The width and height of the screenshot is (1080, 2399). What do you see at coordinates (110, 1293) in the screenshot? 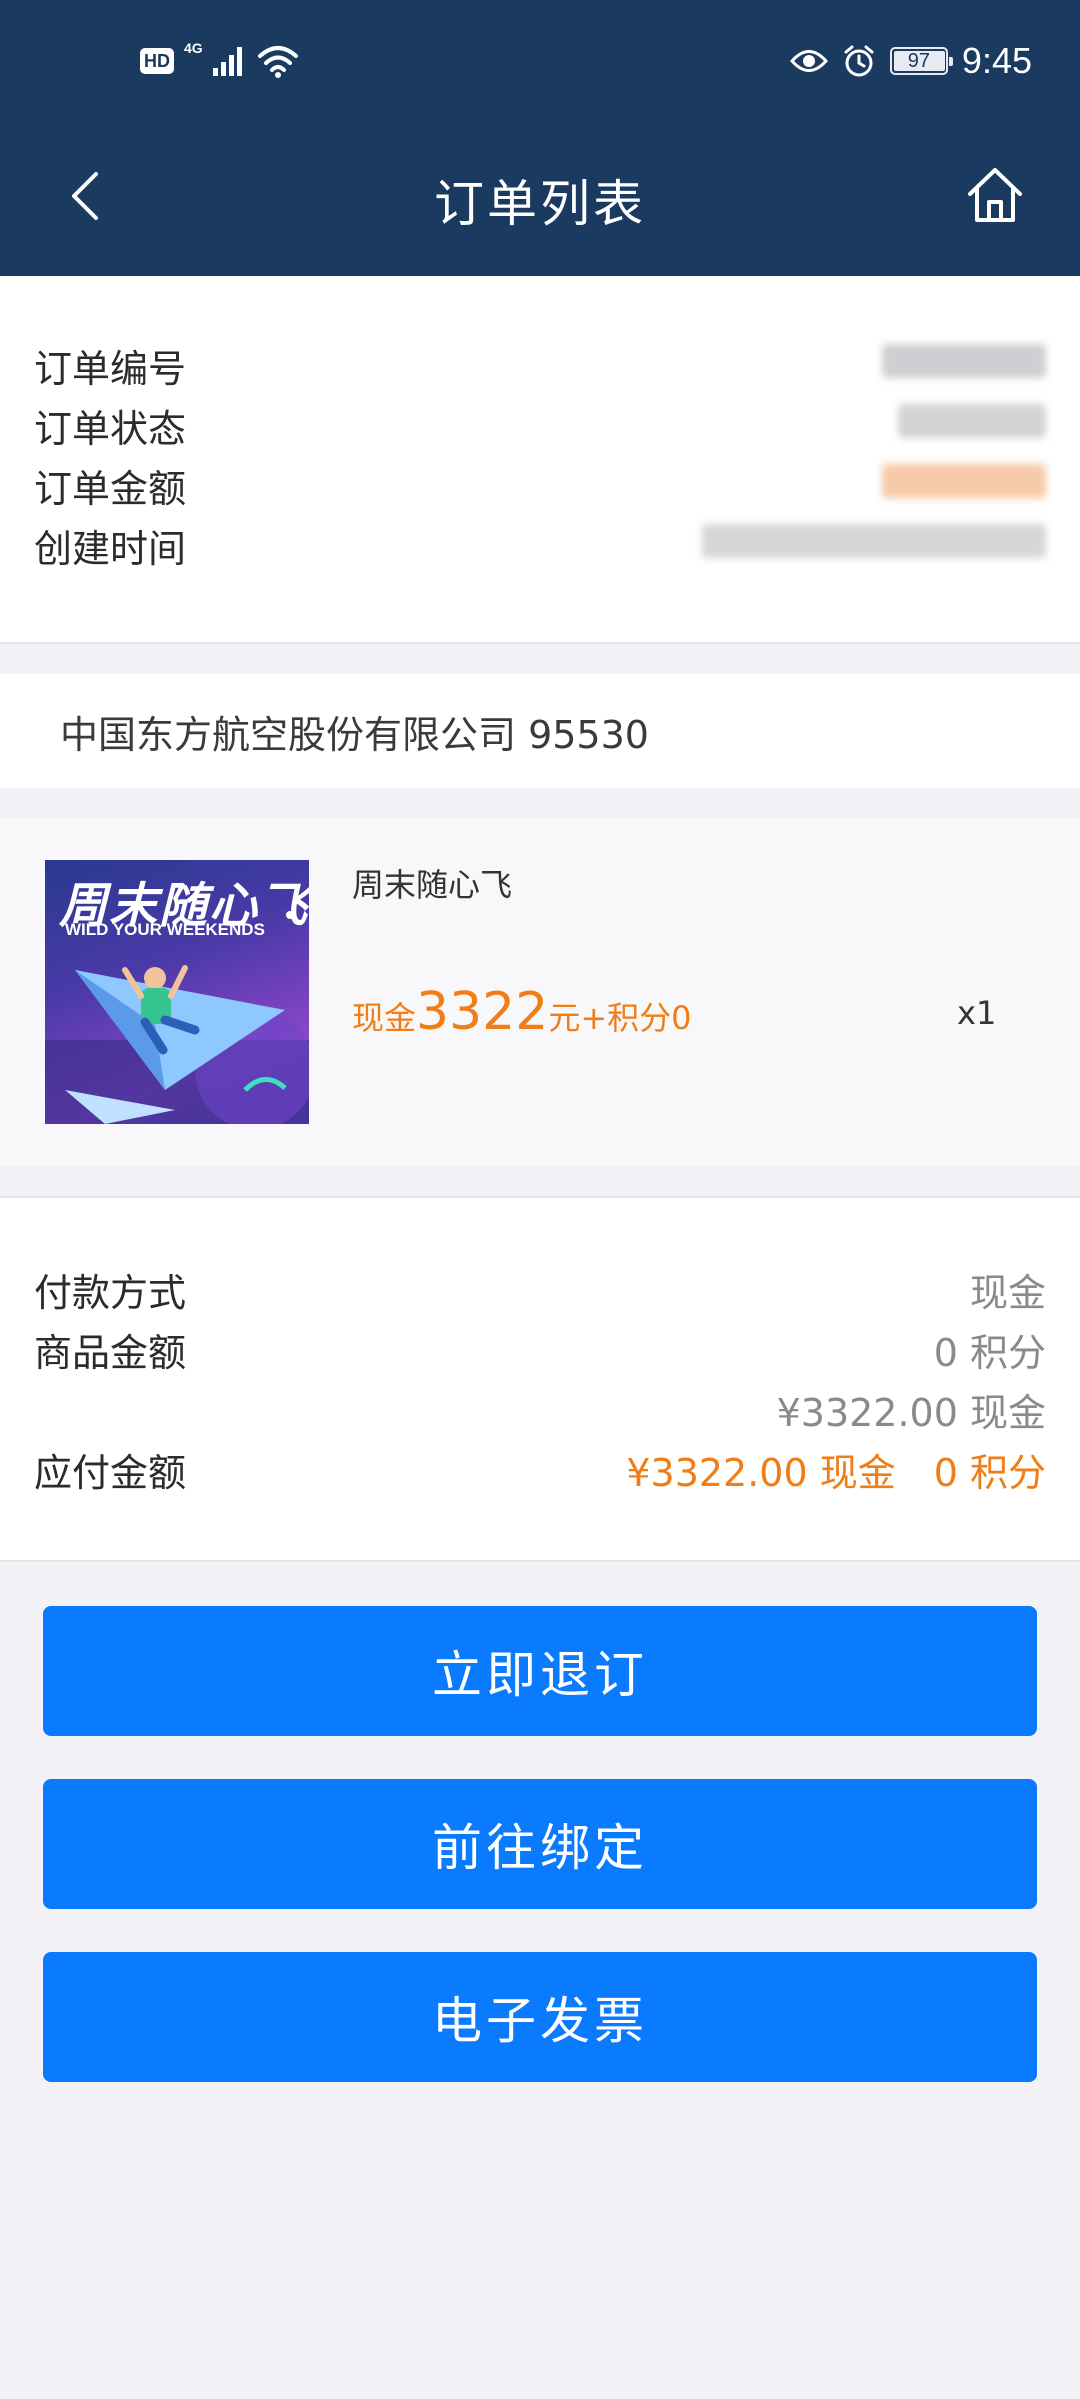
I see `payment-method-label: 付款方式` at bounding box center [110, 1293].